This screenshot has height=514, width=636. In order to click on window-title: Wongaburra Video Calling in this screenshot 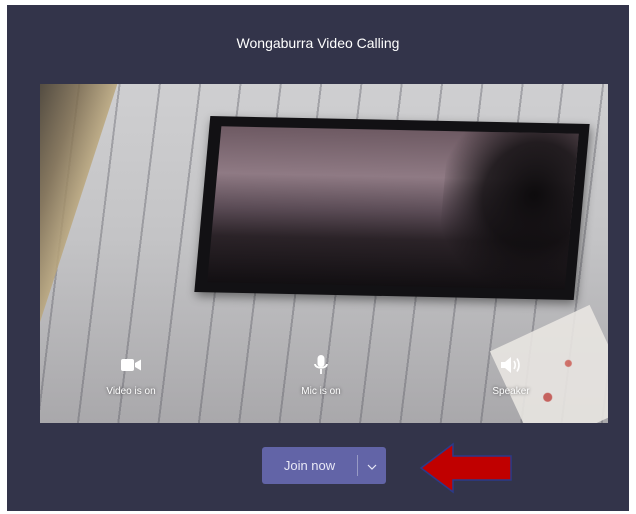, I will do `click(318, 43)`.